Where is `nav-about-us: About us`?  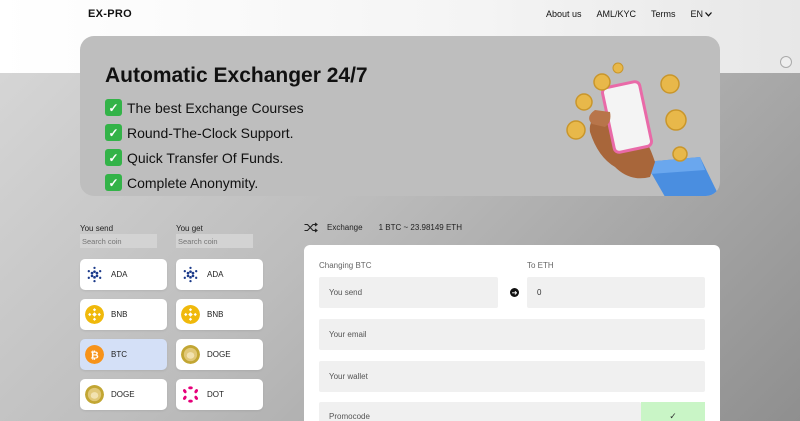
nav-about-us: About us is located at coordinates (564, 14).